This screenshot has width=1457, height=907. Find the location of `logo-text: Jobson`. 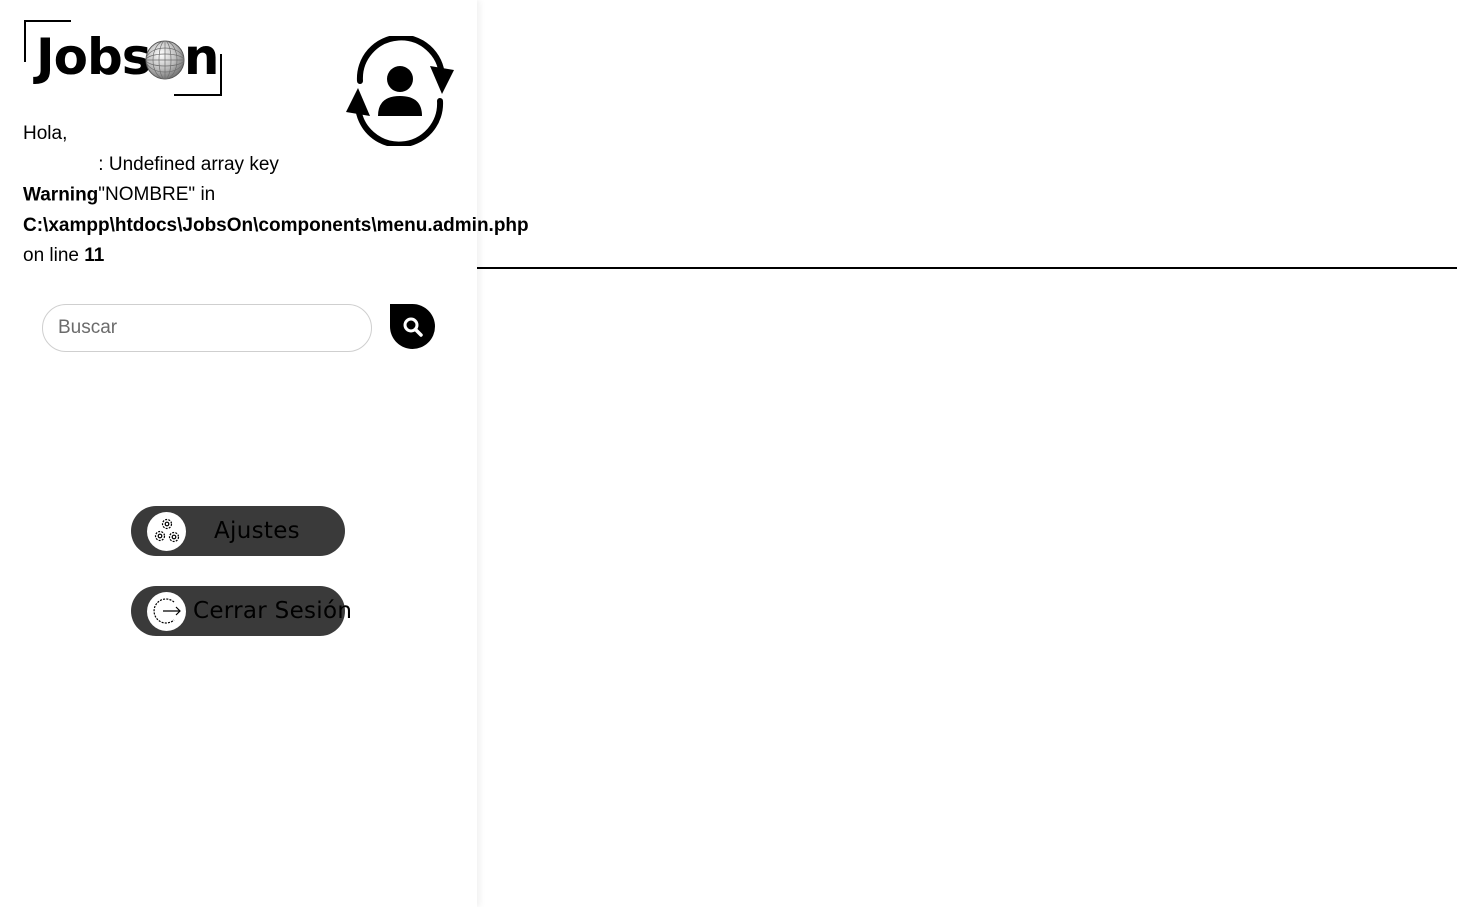

logo-text: Jobson is located at coordinates (127, 57).